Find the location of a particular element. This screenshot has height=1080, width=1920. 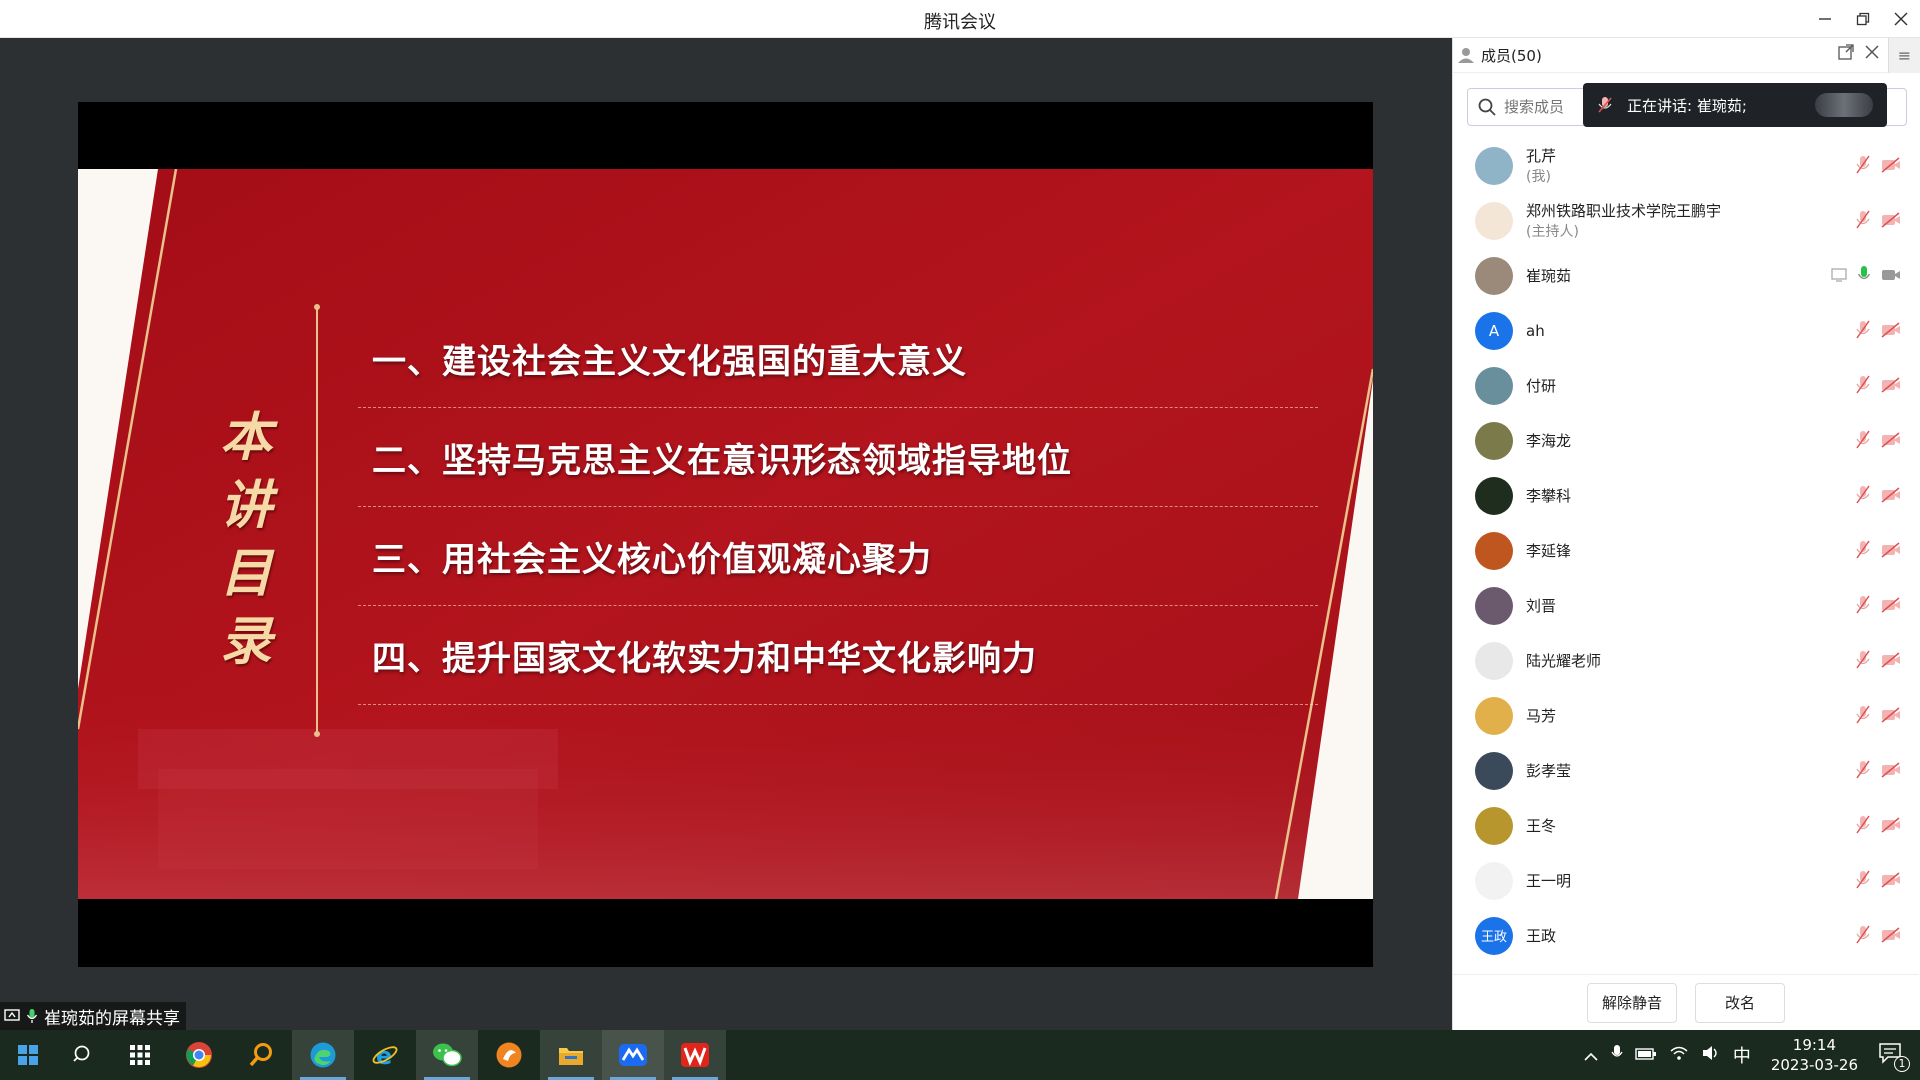

screen-share-label: 崔琬茹的屏幕共享 is located at coordinates (112, 1018).